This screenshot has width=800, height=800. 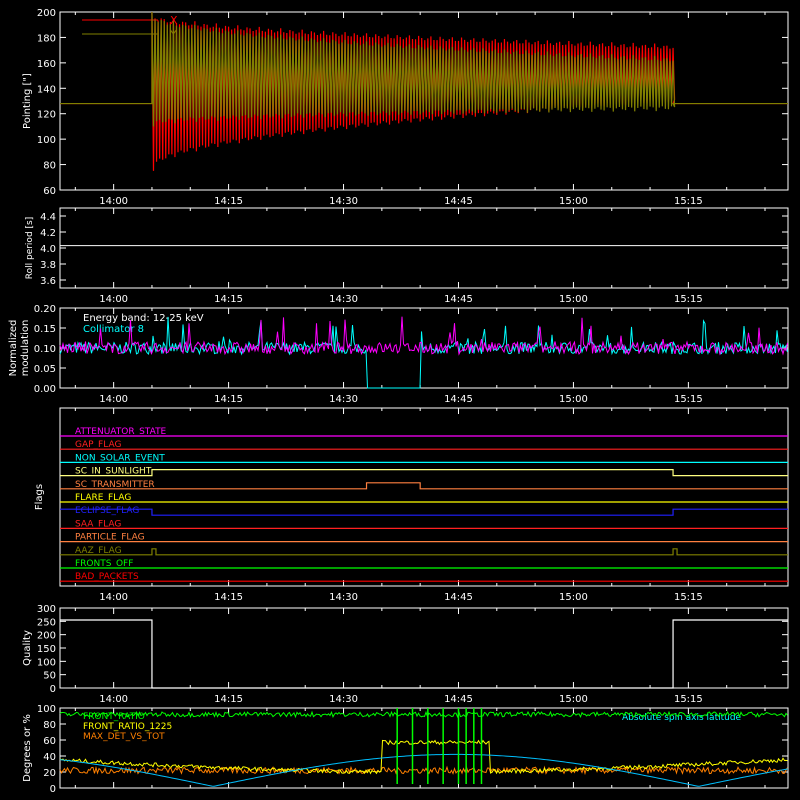 What do you see at coordinates (107, 577) in the screenshot?
I see `flag-label-bad_packets: BAD_PACKETS` at bounding box center [107, 577].